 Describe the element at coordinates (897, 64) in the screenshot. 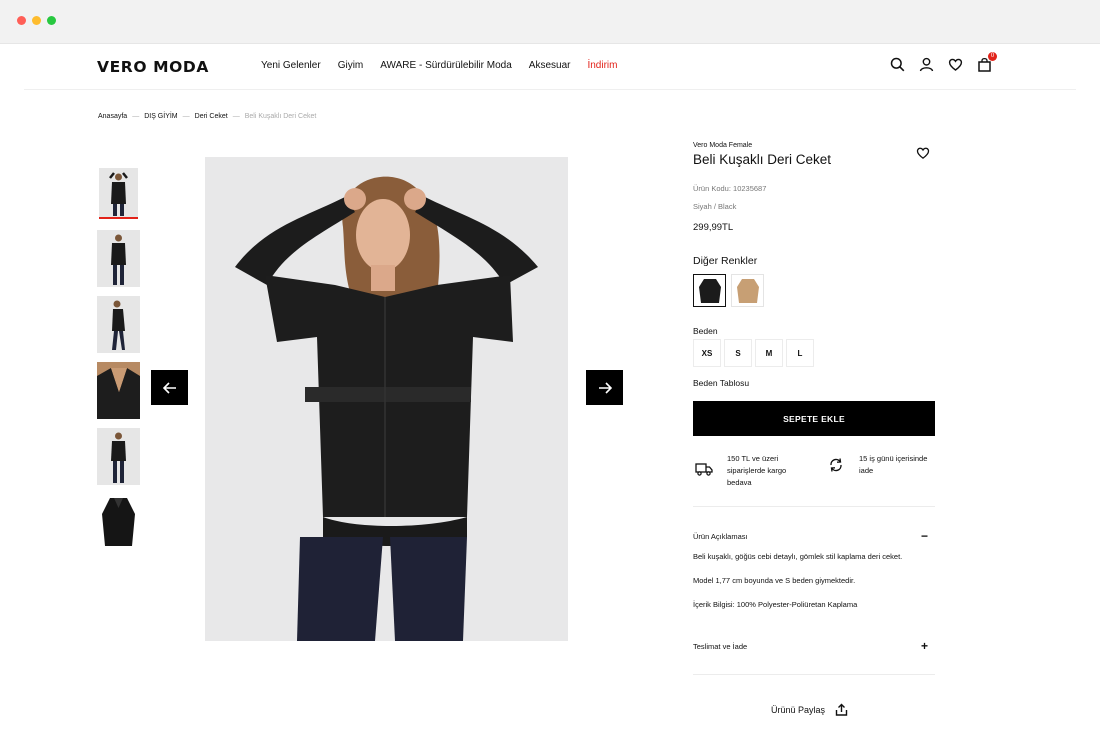

I see `search-icon` at that location.